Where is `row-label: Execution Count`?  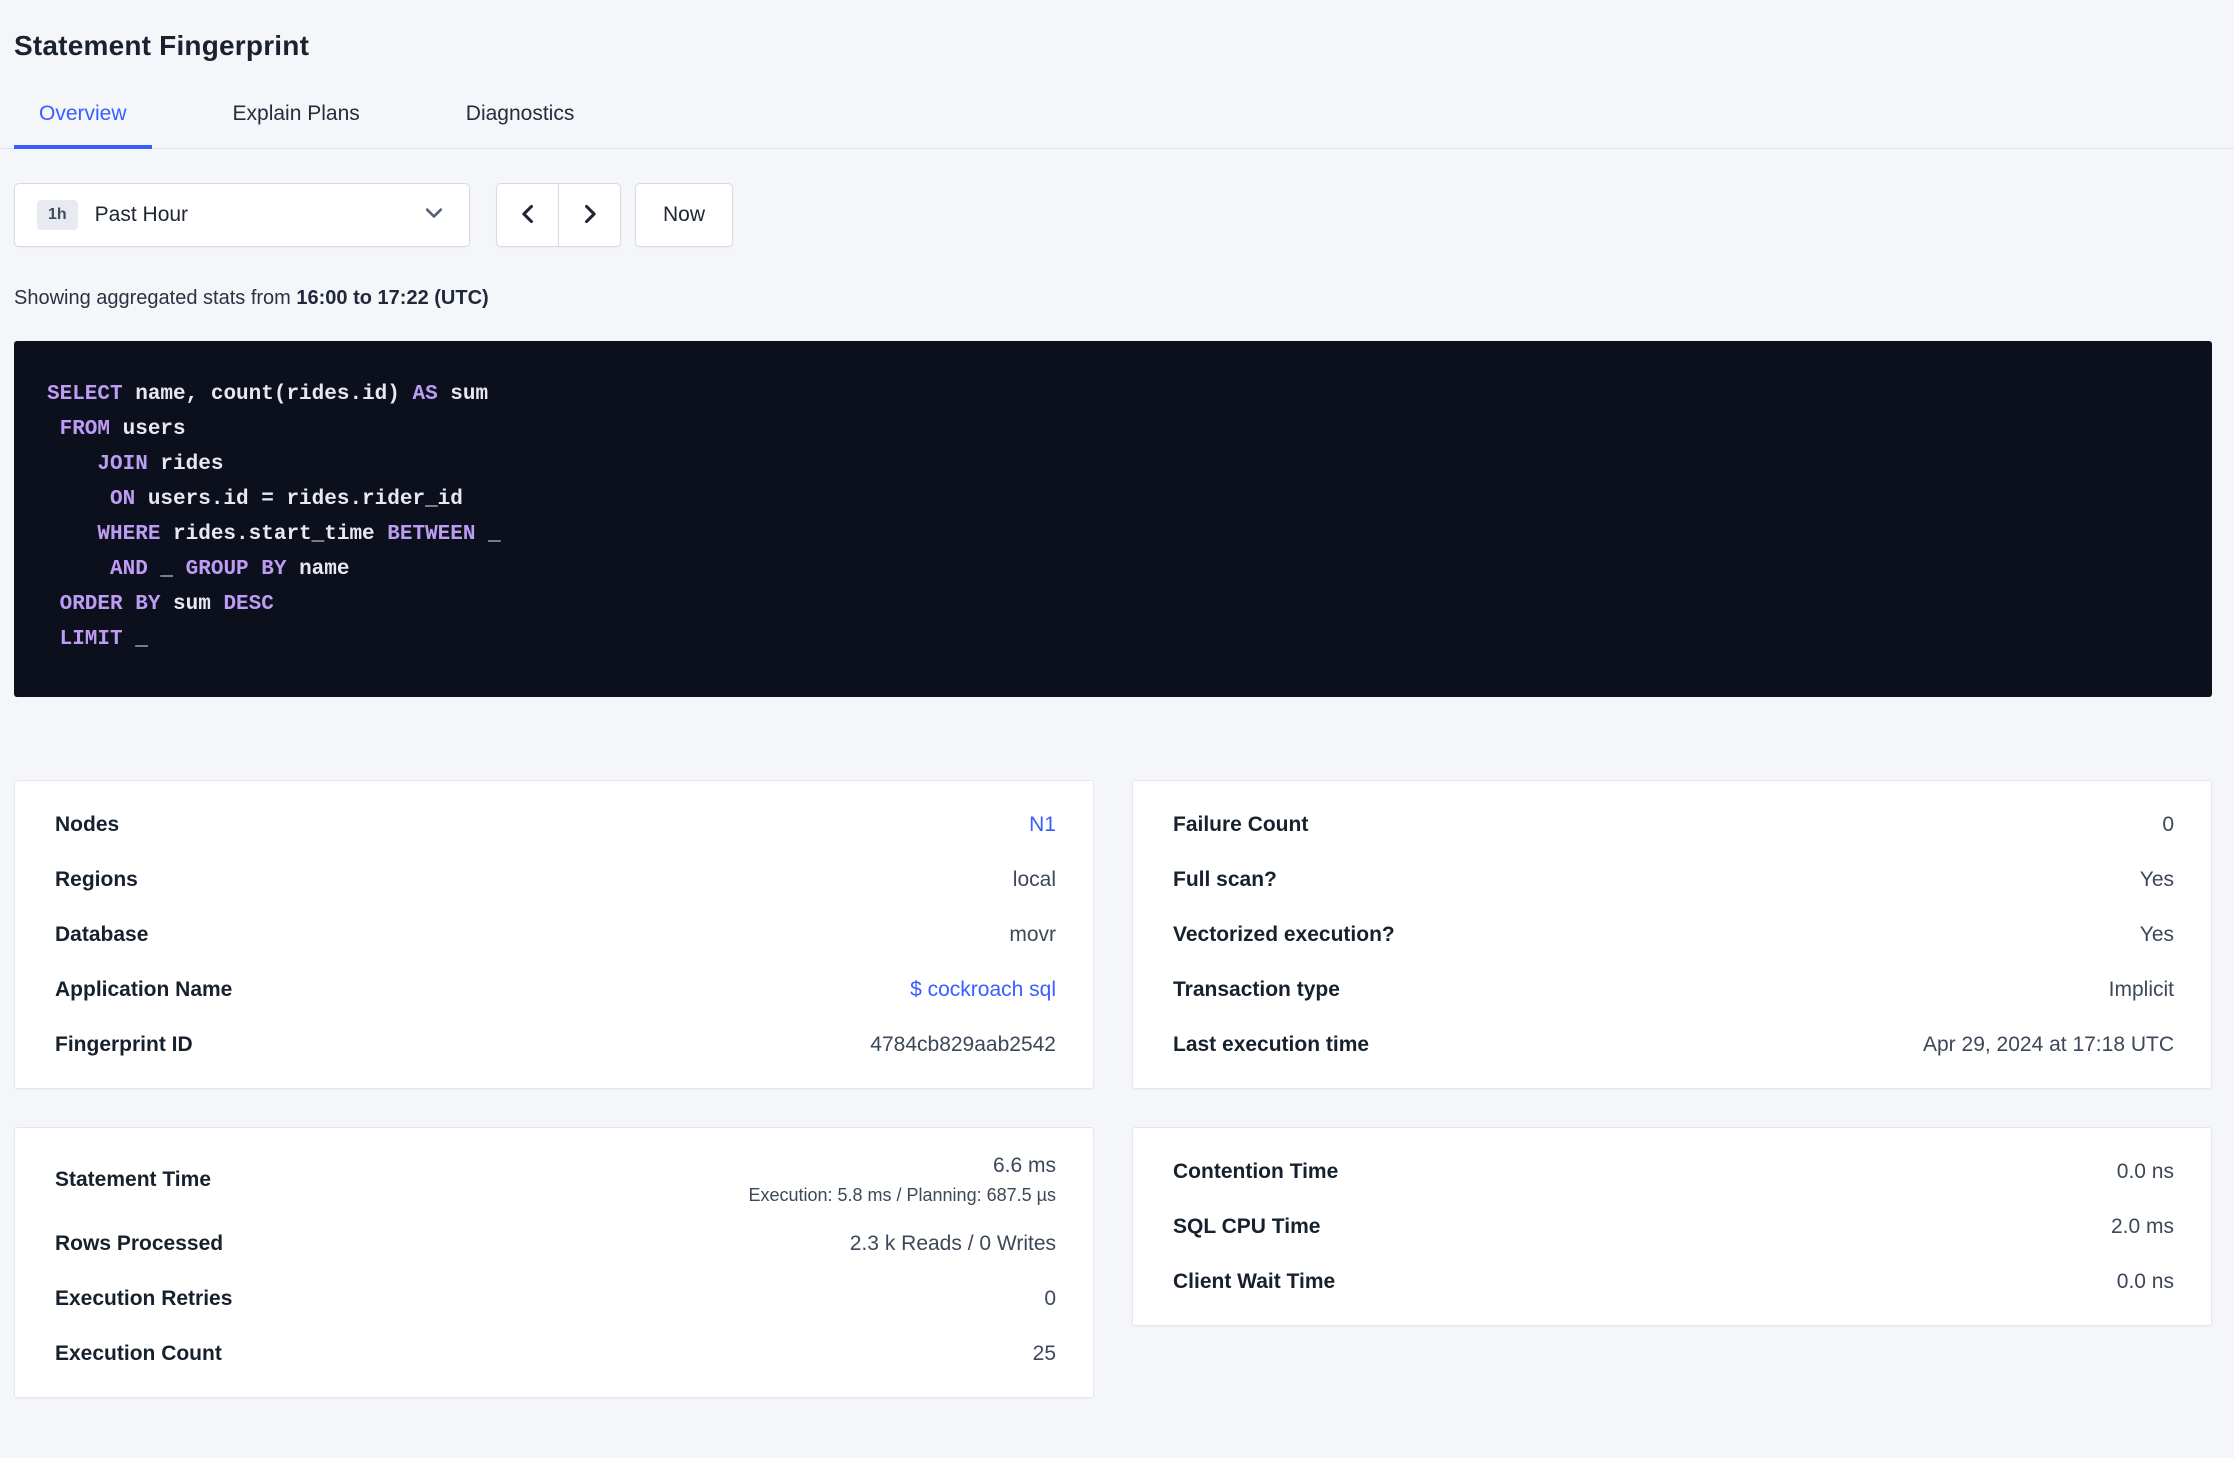
row-label: Execution Count is located at coordinates (138, 1353).